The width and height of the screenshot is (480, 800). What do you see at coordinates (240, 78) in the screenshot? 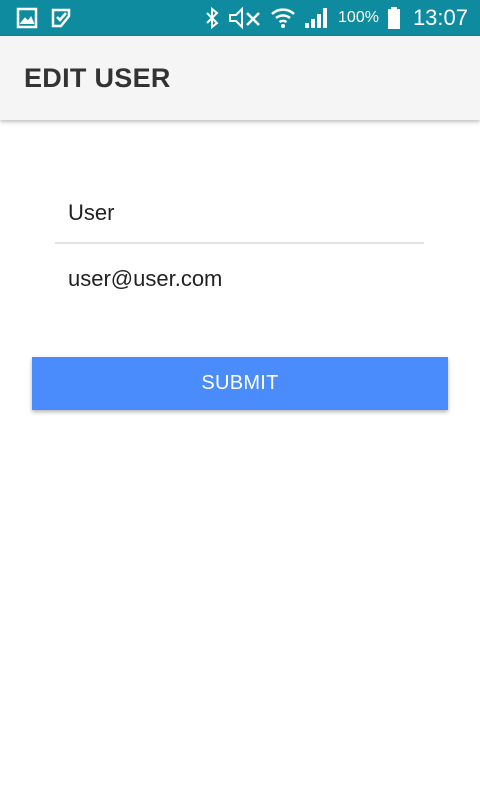
I see `app-bar: EDIT USER` at bounding box center [240, 78].